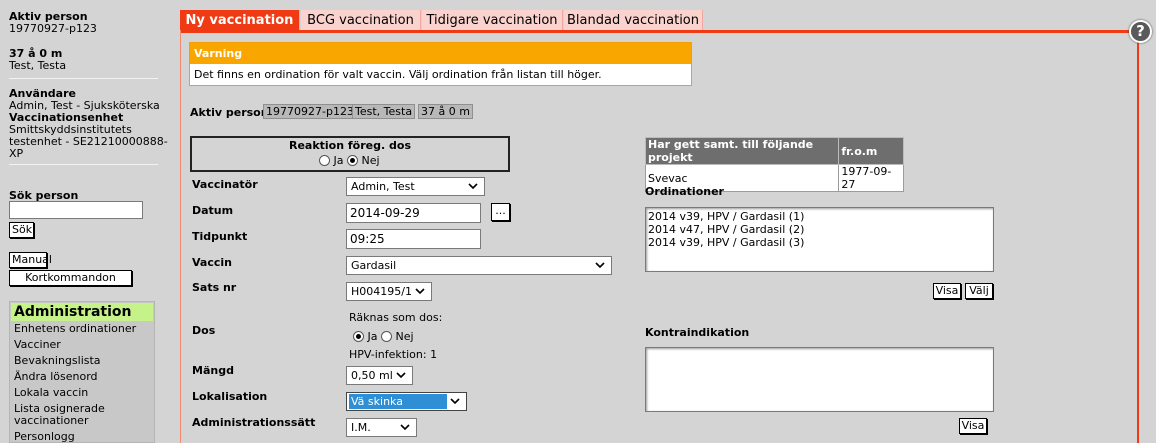 The image size is (1156, 443). Describe the element at coordinates (1138, 236) in the screenshot. I see `panel-right-border` at that location.